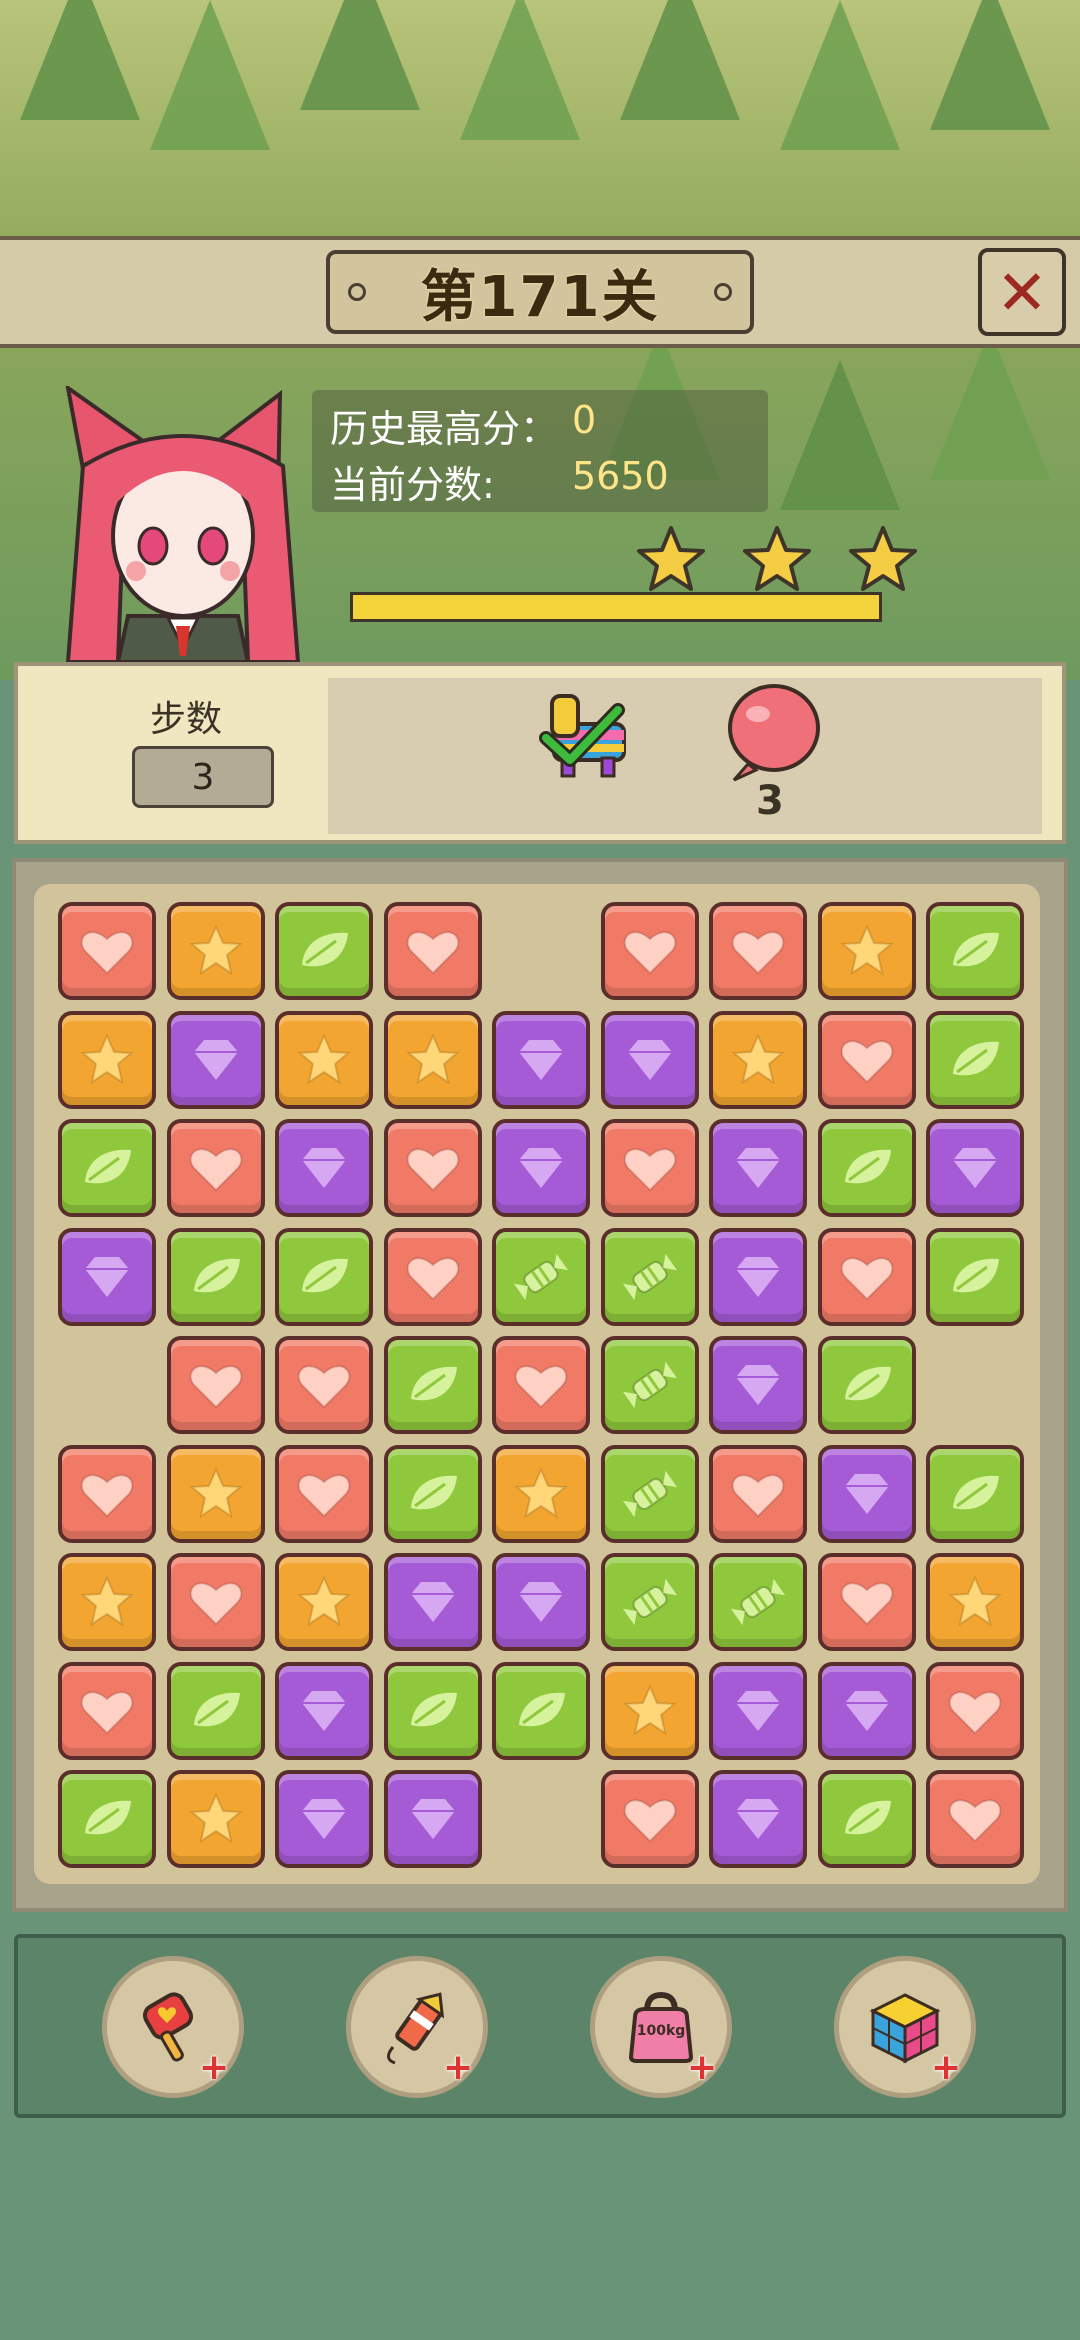 The image size is (1080, 2340). Describe the element at coordinates (1022, 292) in the screenshot. I see `close-button: ✕` at that location.